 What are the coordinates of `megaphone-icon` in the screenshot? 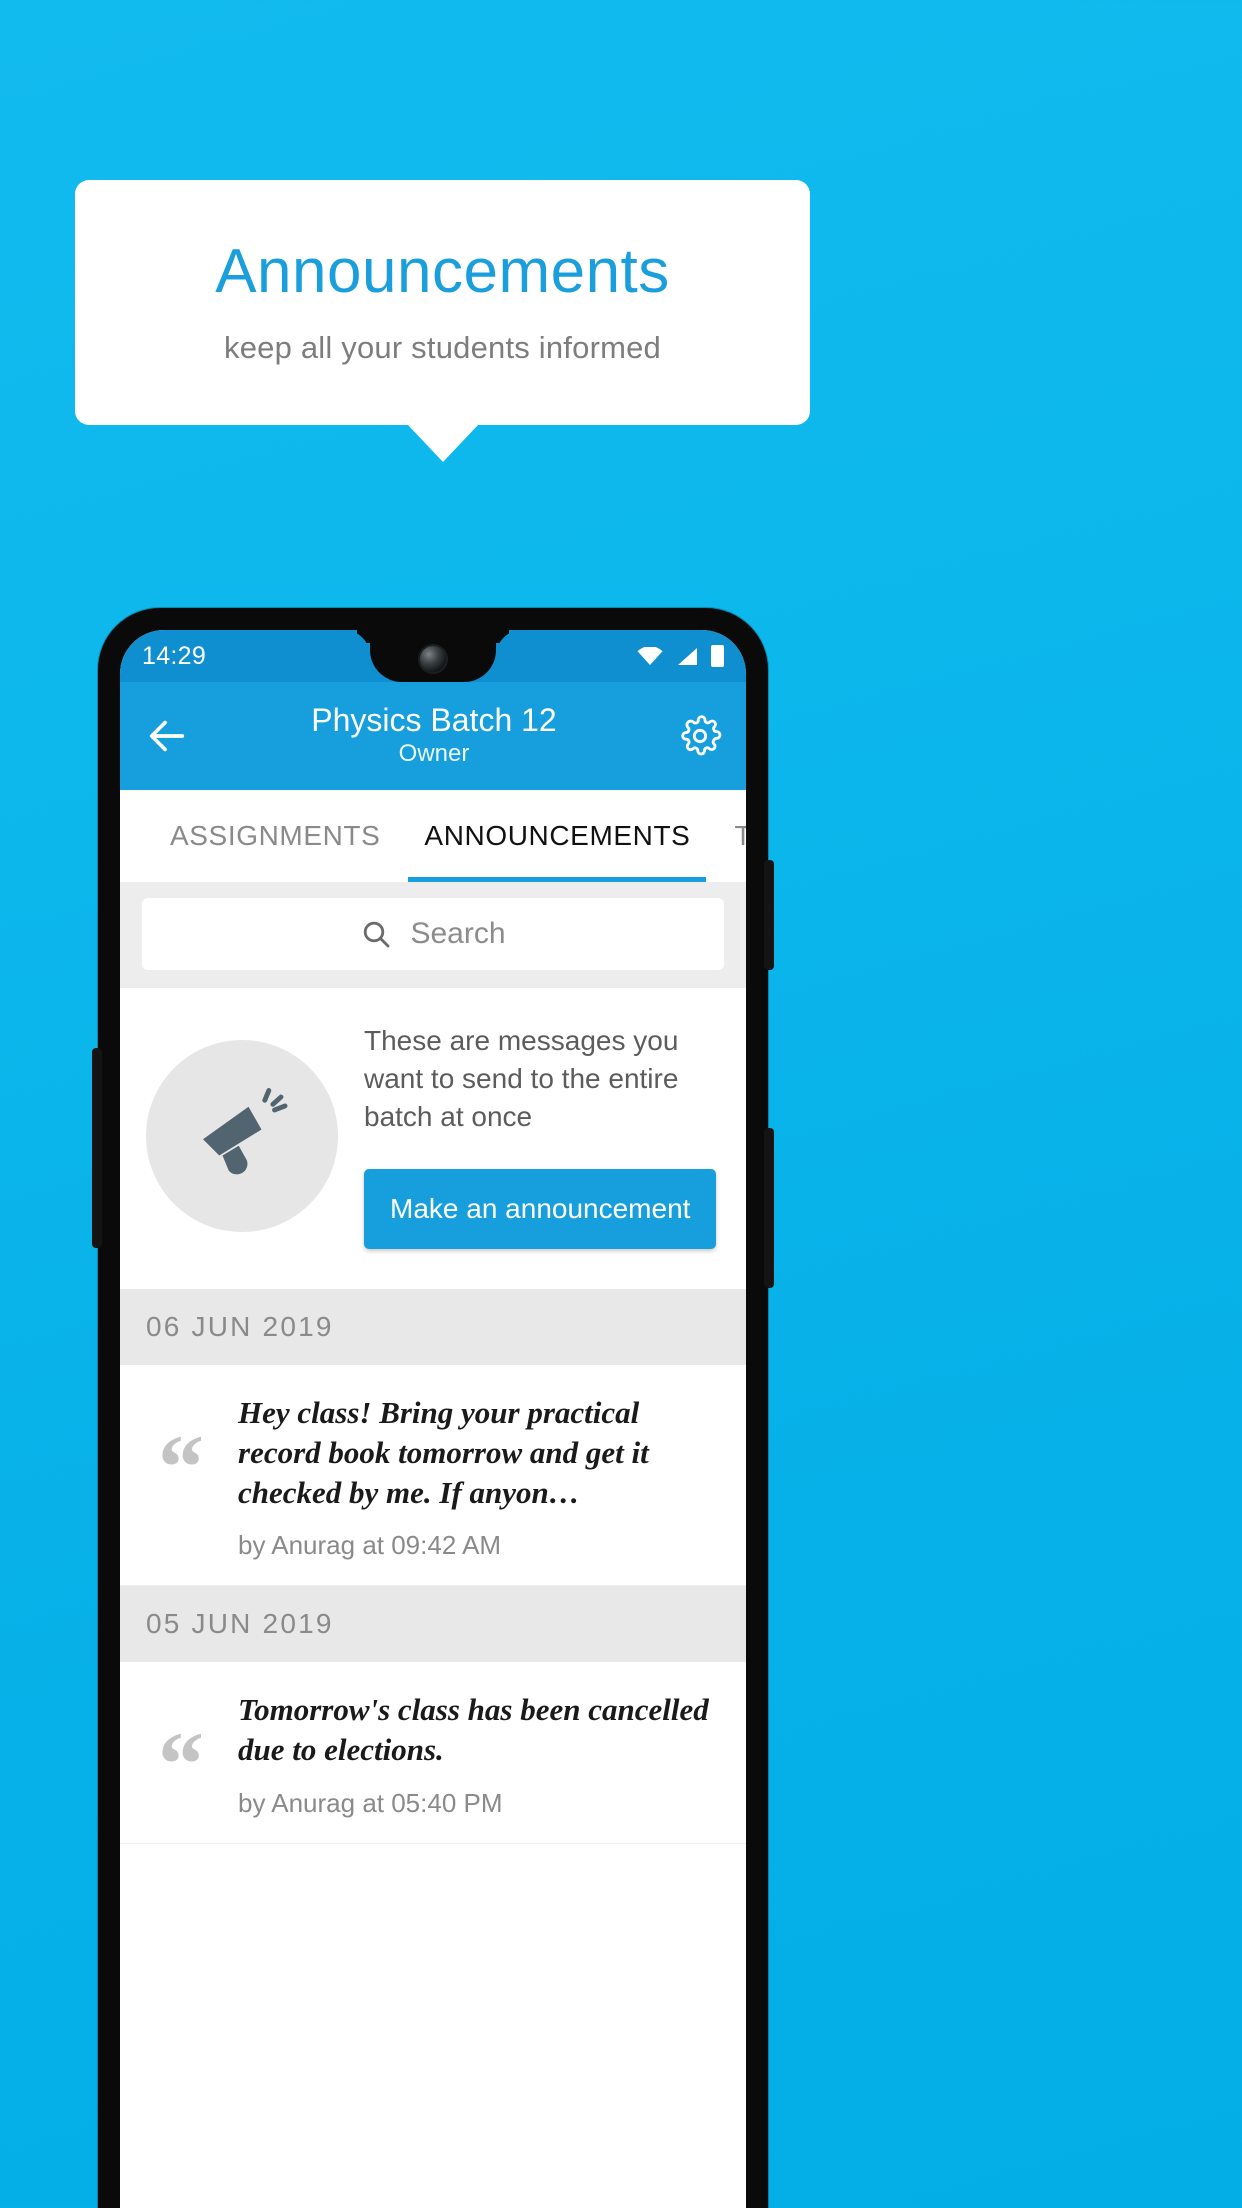 It's located at (245, 1131).